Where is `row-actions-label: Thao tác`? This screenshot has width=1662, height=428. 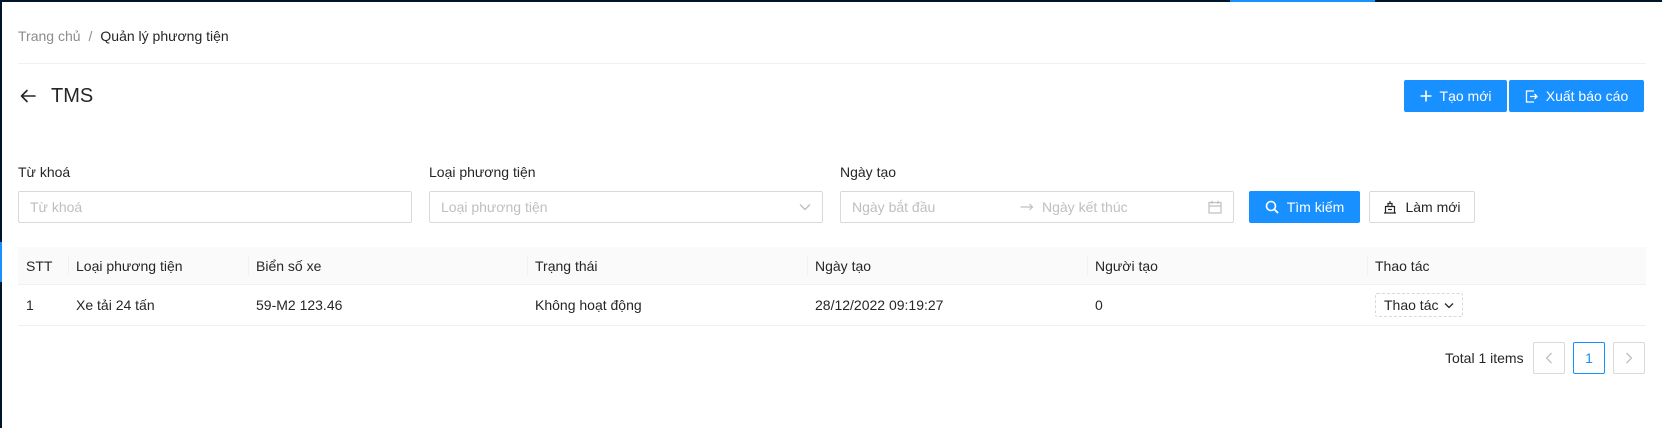
row-actions-label: Thao tác is located at coordinates (1411, 305).